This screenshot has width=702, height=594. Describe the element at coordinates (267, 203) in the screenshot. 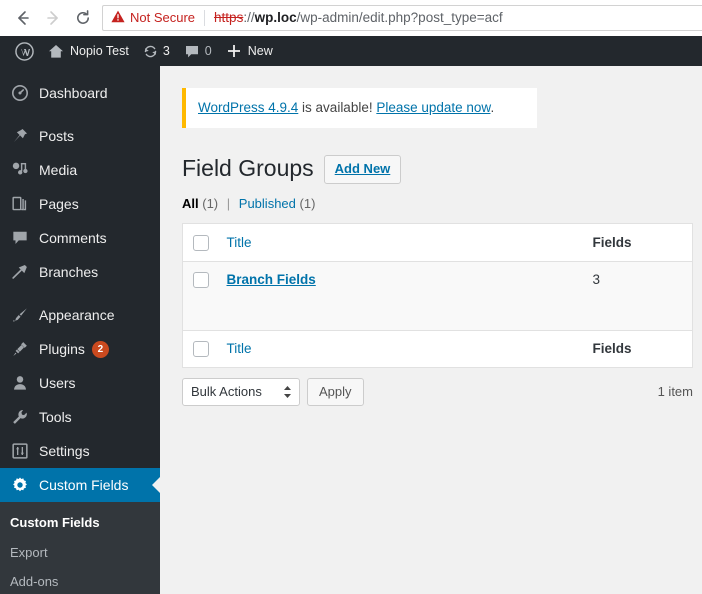

I see `filter-published-link: Published` at that location.